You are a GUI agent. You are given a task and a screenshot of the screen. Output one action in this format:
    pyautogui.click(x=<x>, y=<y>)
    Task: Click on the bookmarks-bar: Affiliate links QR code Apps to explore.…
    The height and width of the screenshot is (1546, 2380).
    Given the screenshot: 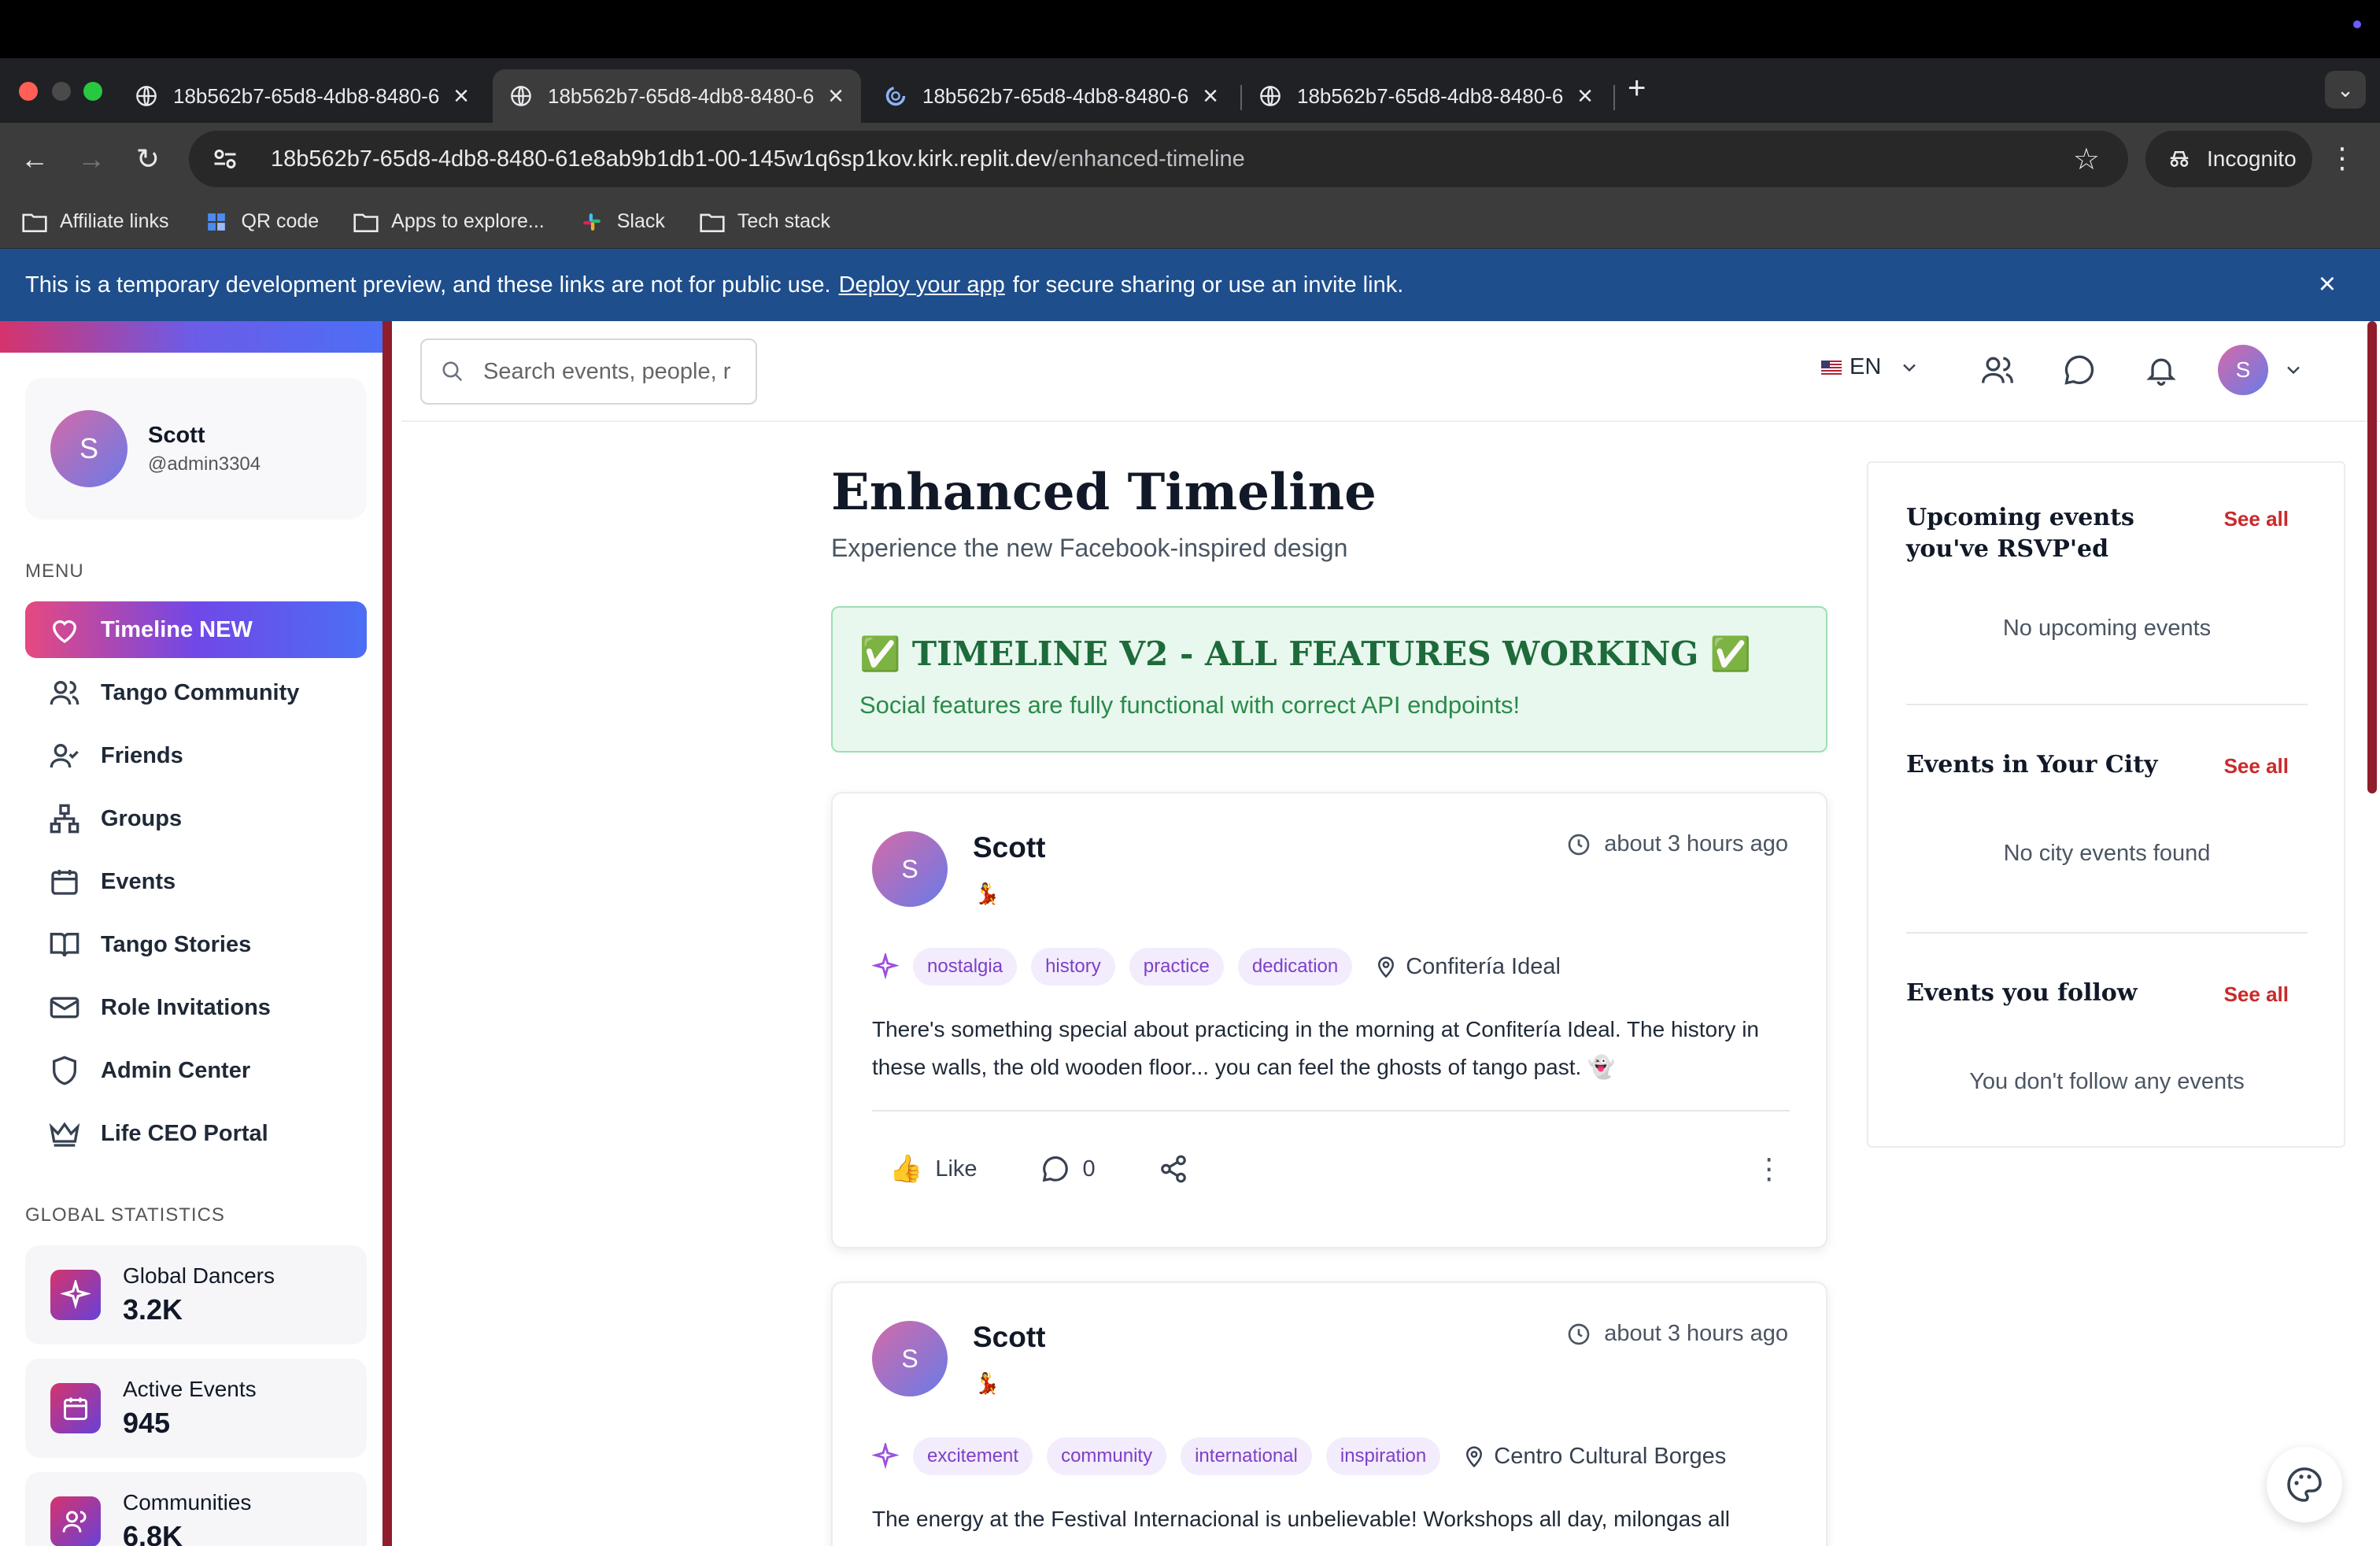 What is the action you would take?
    pyautogui.click(x=1190, y=222)
    